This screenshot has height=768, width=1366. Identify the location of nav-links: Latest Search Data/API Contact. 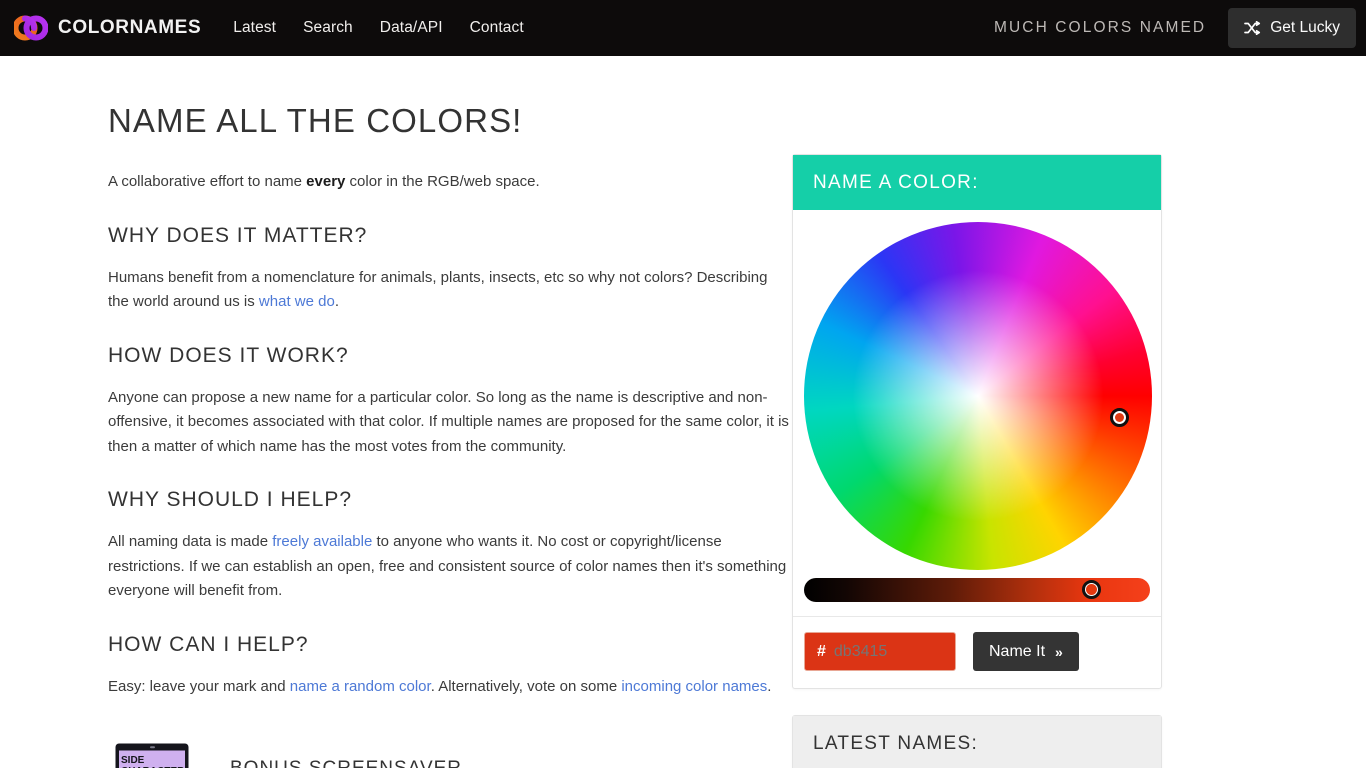
(378, 28).